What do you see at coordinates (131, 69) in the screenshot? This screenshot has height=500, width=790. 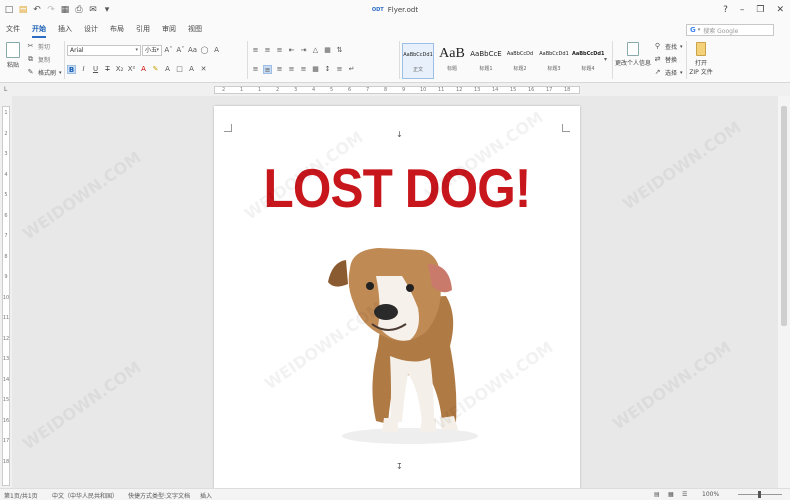 I see `superscript-icon: X²` at bounding box center [131, 69].